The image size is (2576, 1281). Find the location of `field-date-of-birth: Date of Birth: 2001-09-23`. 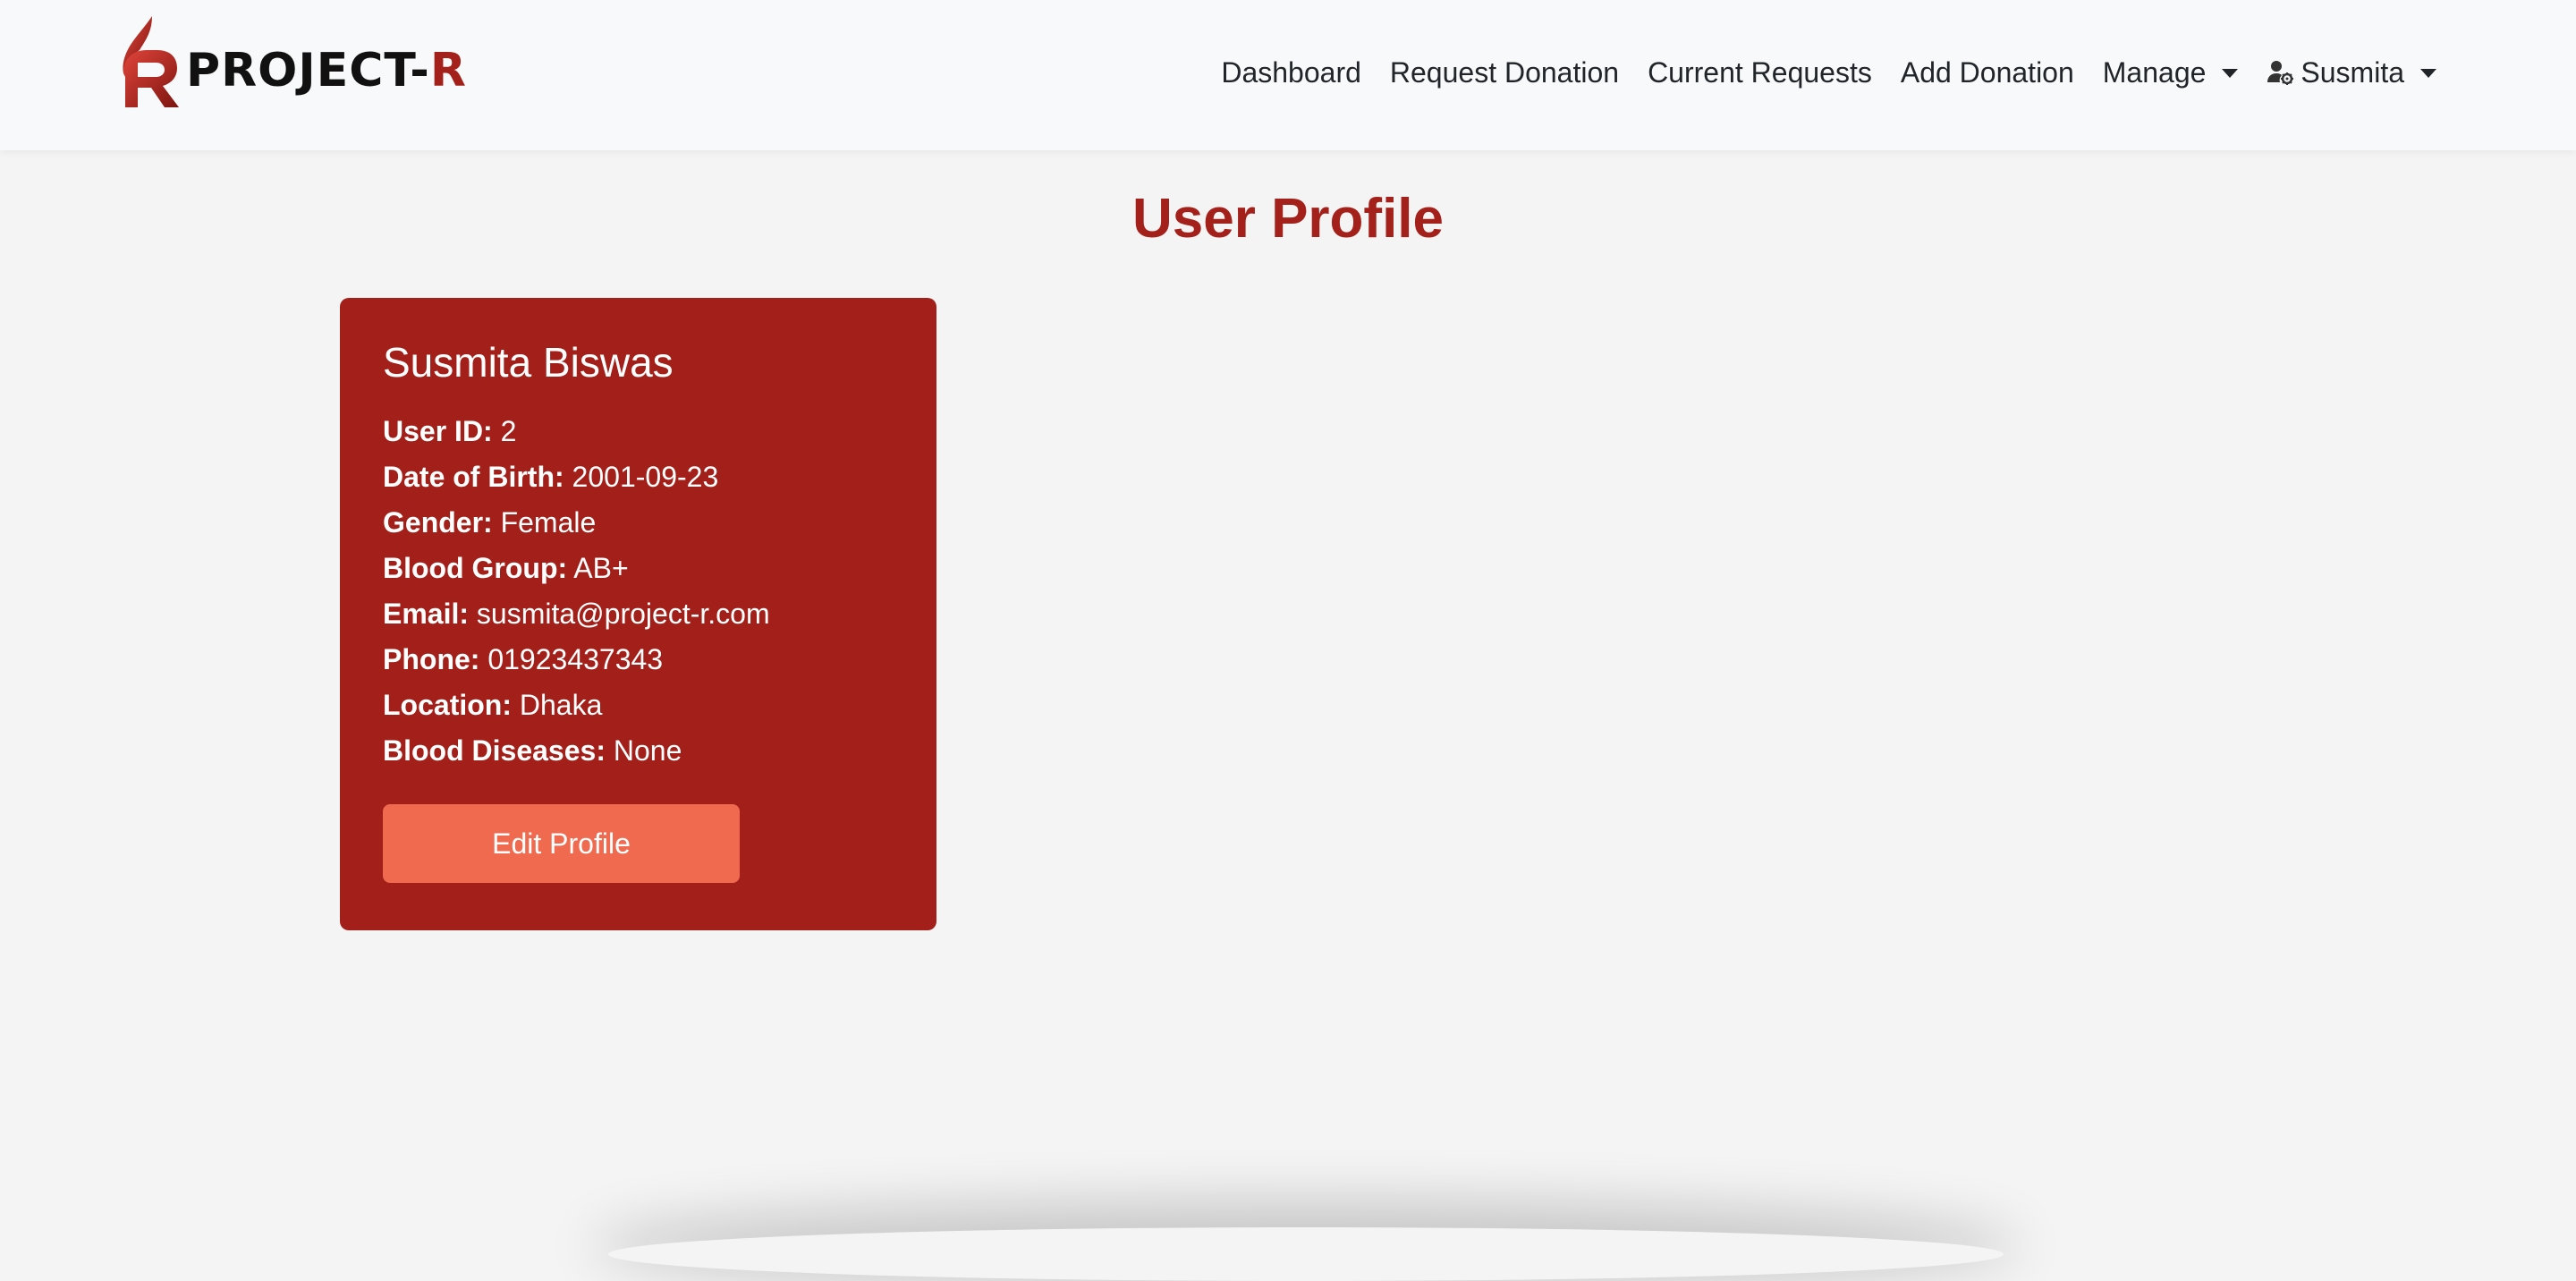

field-date-of-birth: Date of Birth: 2001-09-23 is located at coordinates (638, 477).